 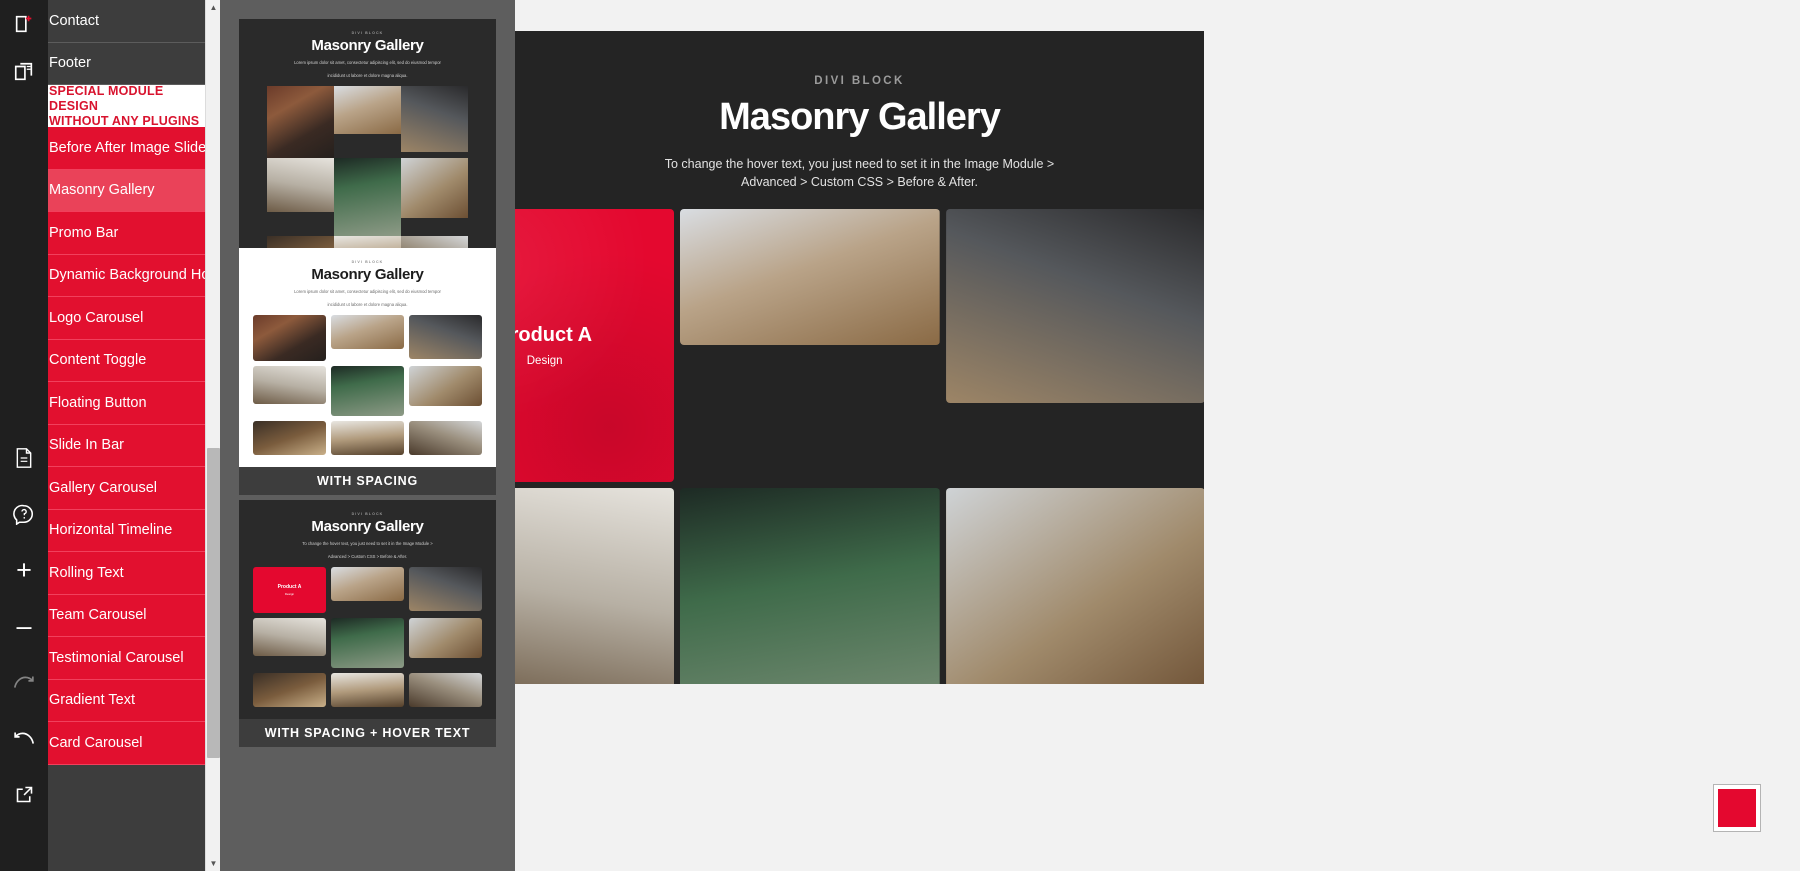 I want to click on open-external-icon, so click(x=24, y=794).